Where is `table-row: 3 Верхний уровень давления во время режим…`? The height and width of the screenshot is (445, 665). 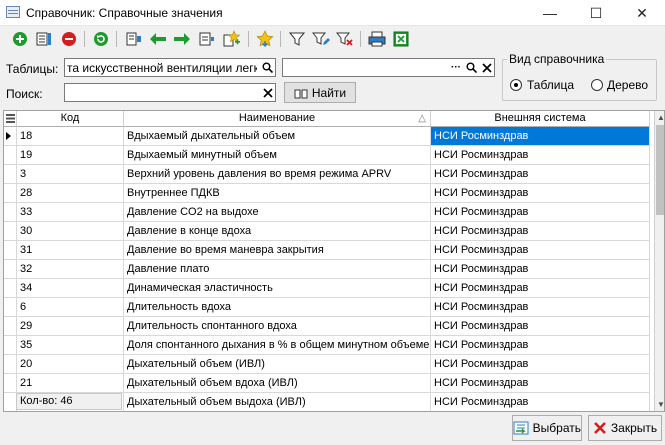
table-row: 3 Верхний уровень давления во время режим… is located at coordinates (327, 174).